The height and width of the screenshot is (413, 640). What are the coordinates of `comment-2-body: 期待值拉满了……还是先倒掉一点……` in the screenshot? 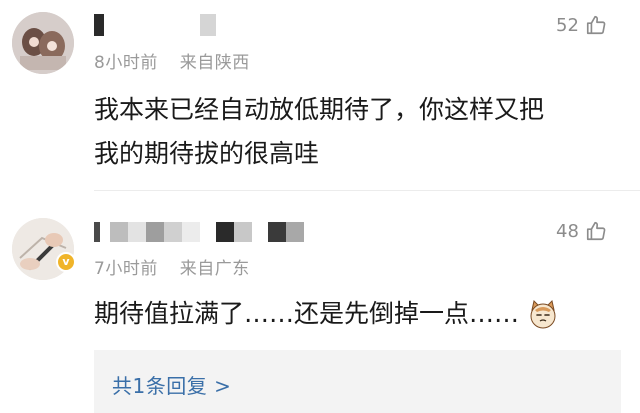 It's located at (307, 313).